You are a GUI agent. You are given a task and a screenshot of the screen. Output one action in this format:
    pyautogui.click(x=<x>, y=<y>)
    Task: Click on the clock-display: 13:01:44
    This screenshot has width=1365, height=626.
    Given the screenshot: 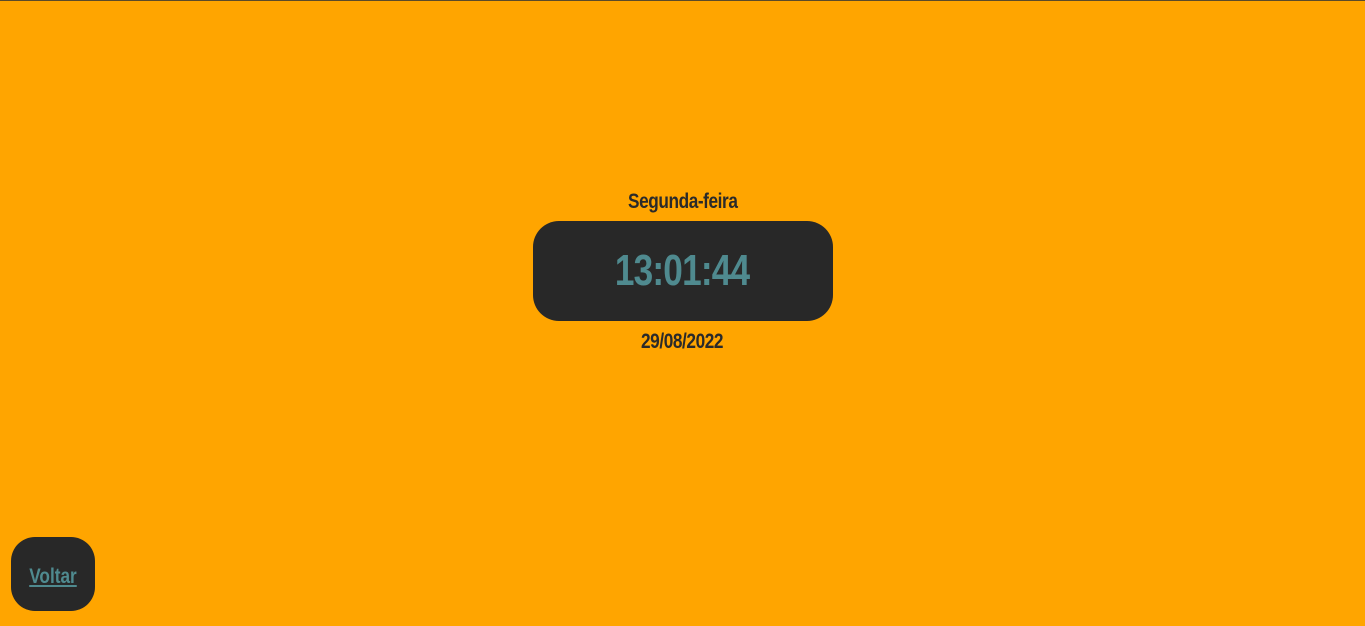 What is the action you would take?
    pyautogui.click(x=682, y=271)
    